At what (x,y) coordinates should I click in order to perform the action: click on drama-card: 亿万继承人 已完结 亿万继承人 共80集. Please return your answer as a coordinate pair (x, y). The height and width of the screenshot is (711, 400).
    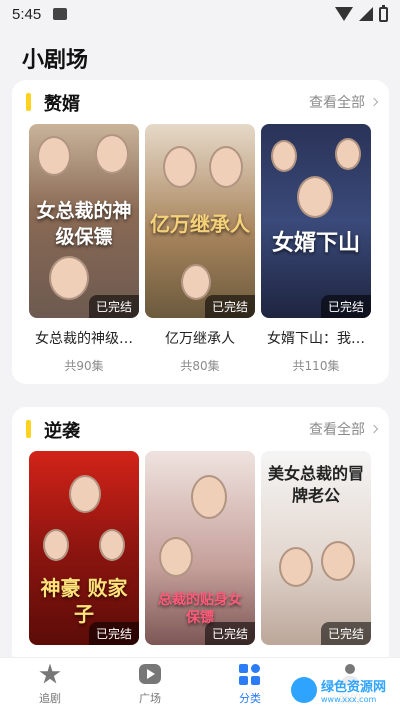
    Looking at the image, I should click on (200, 249).